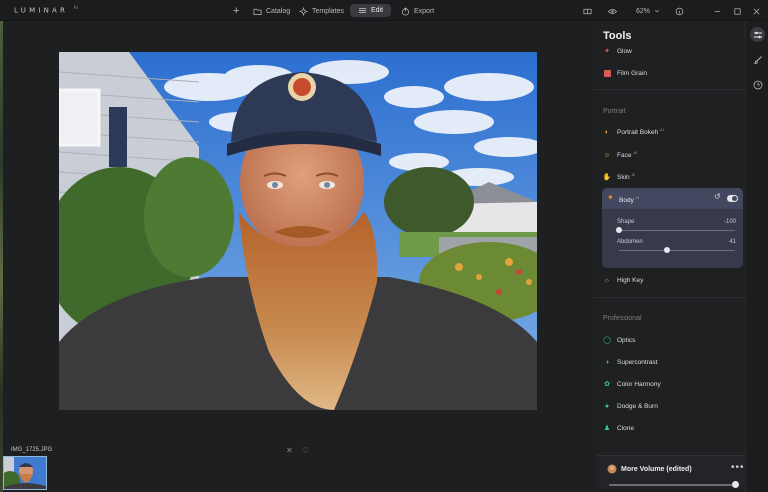 The width and height of the screenshot is (768, 492). I want to click on shape-slider-track, so click(677, 230).